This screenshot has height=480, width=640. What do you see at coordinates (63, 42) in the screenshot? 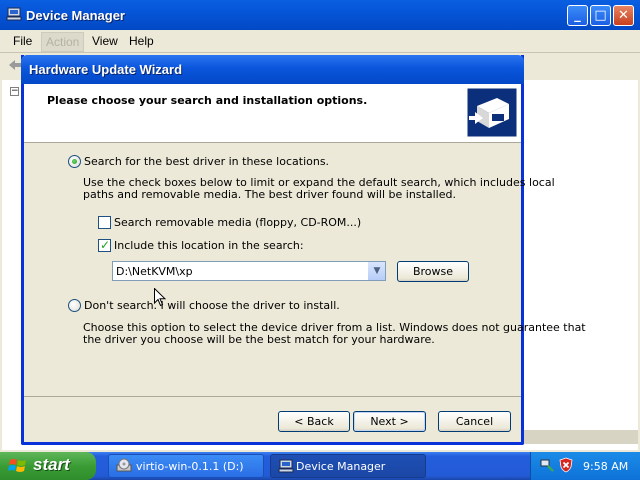
I see `menu-action: Action` at bounding box center [63, 42].